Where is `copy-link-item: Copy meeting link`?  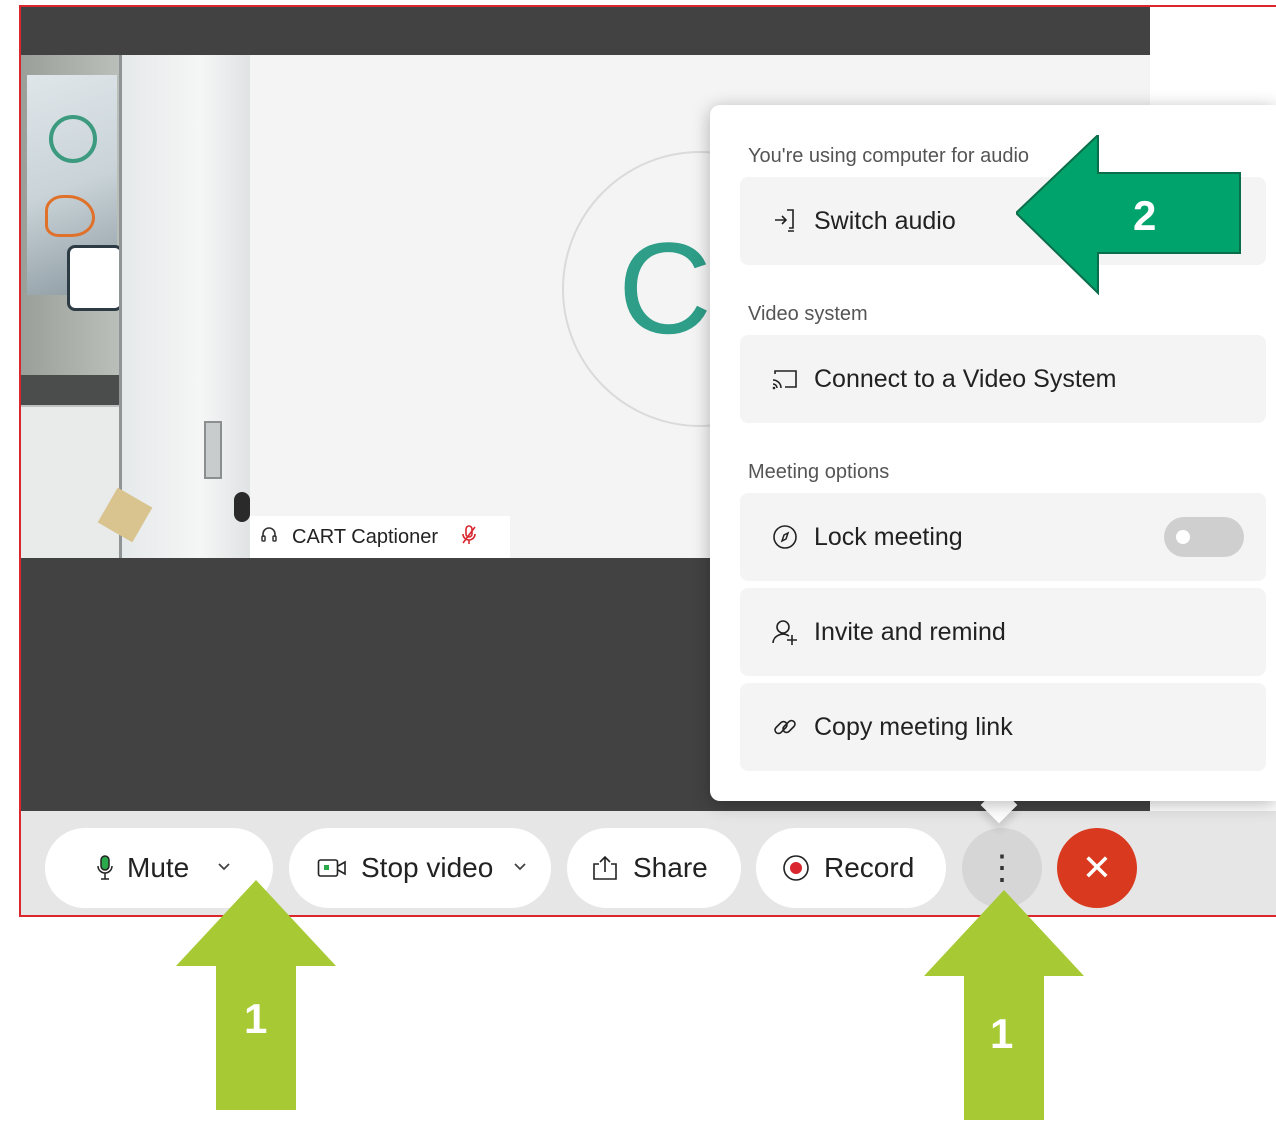 copy-link-item: Copy meeting link is located at coordinates (1003, 727).